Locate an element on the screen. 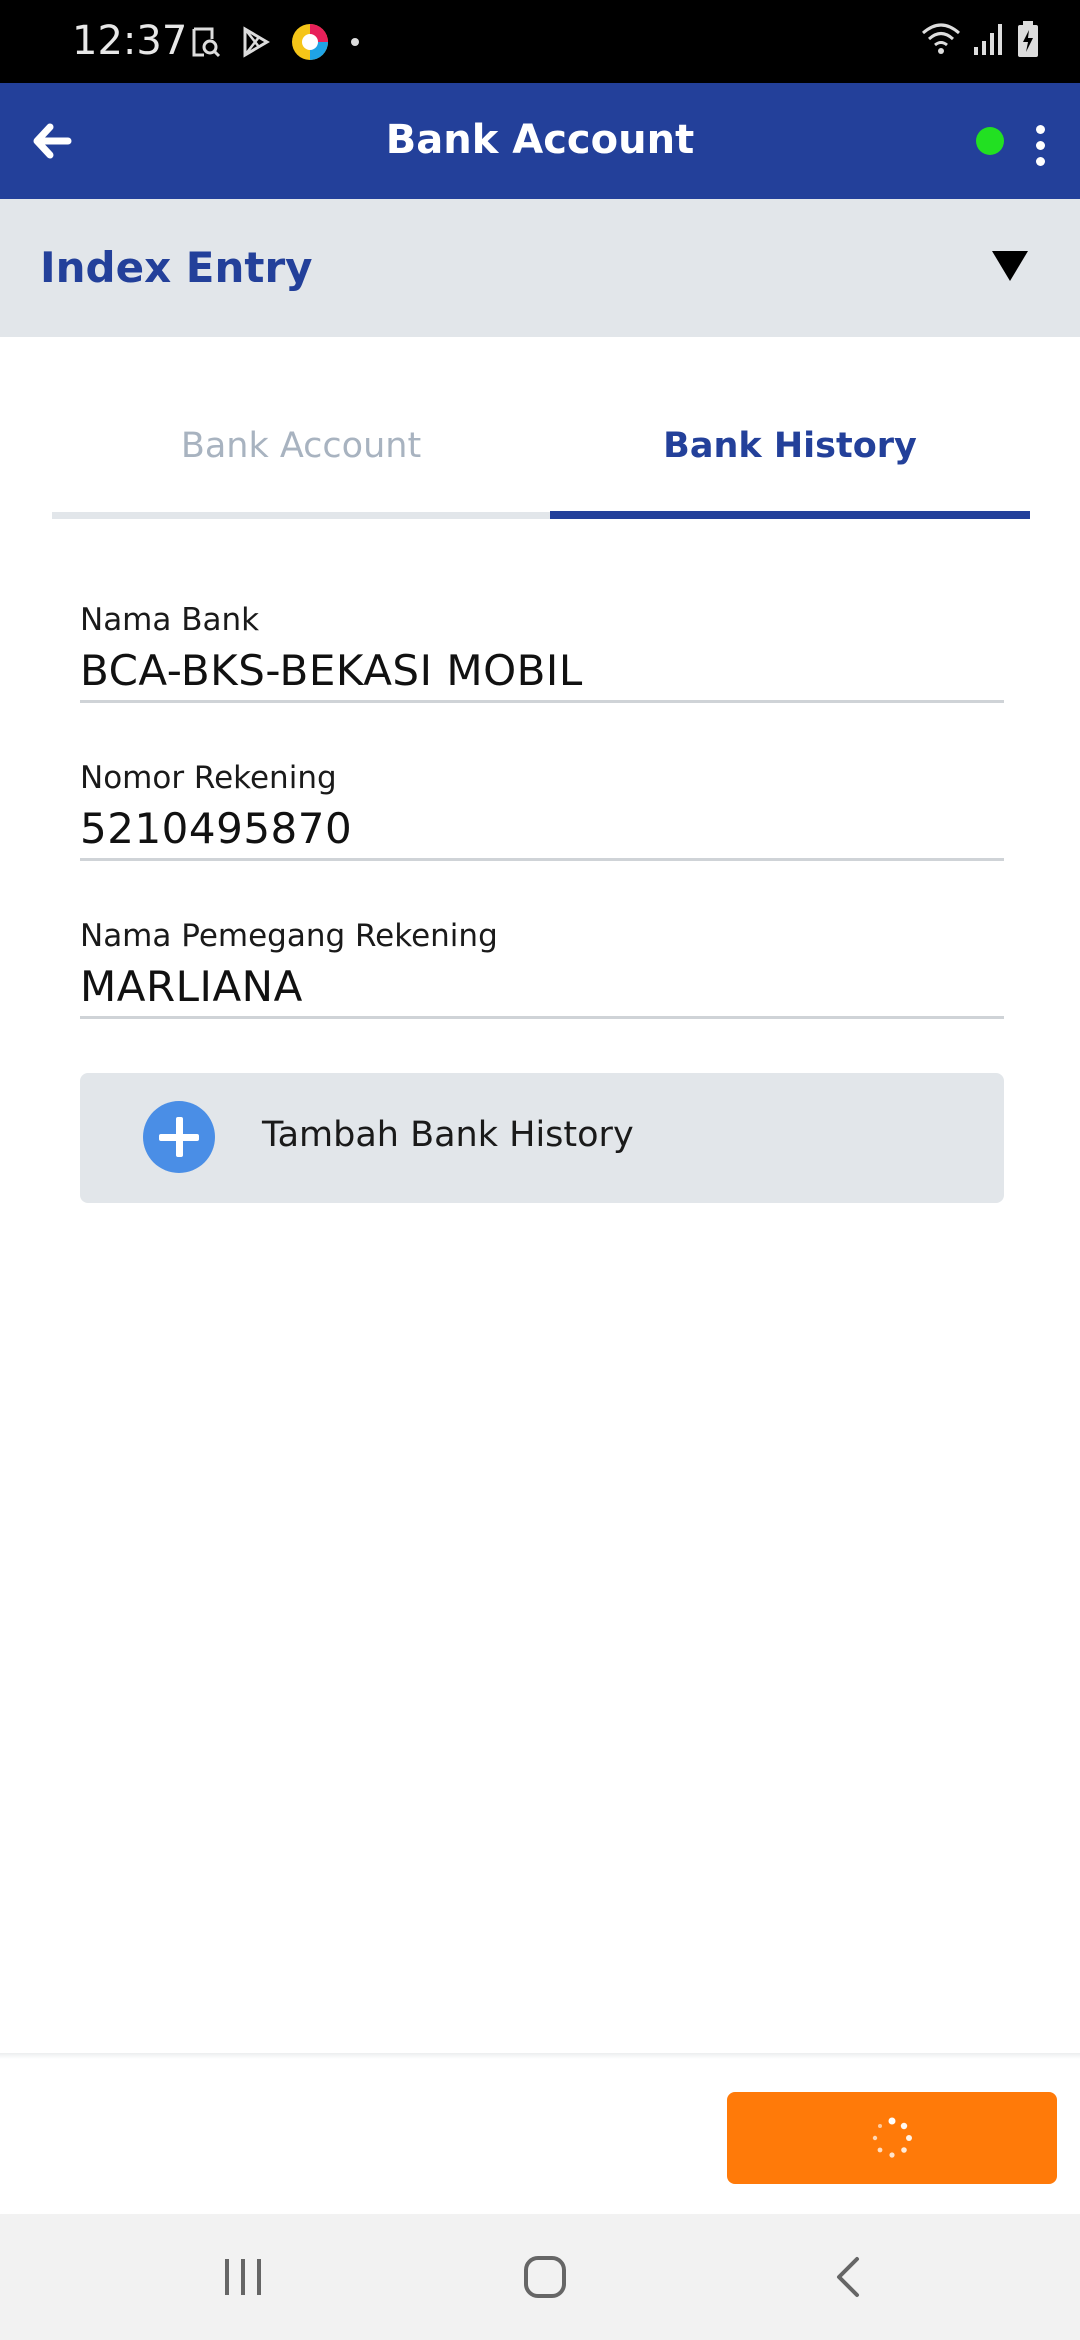 The height and width of the screenshot is (2340, 1080). nomor-rekening-field: Nomor Rekening 5210495870 is located at coordinates (542, 811).